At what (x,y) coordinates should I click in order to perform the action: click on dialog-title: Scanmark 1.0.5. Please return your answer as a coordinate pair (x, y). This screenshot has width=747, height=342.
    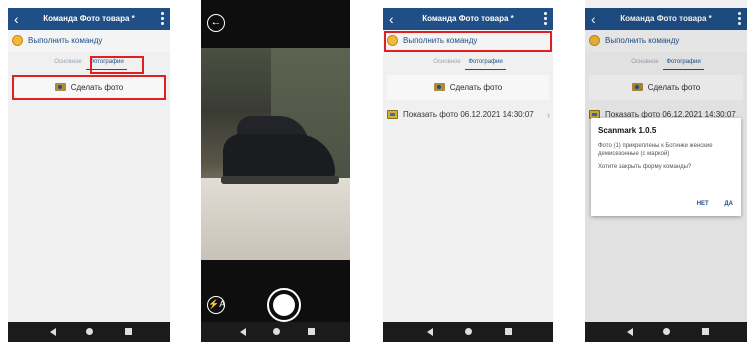
    Looking at the image, I should click on (627, 130).